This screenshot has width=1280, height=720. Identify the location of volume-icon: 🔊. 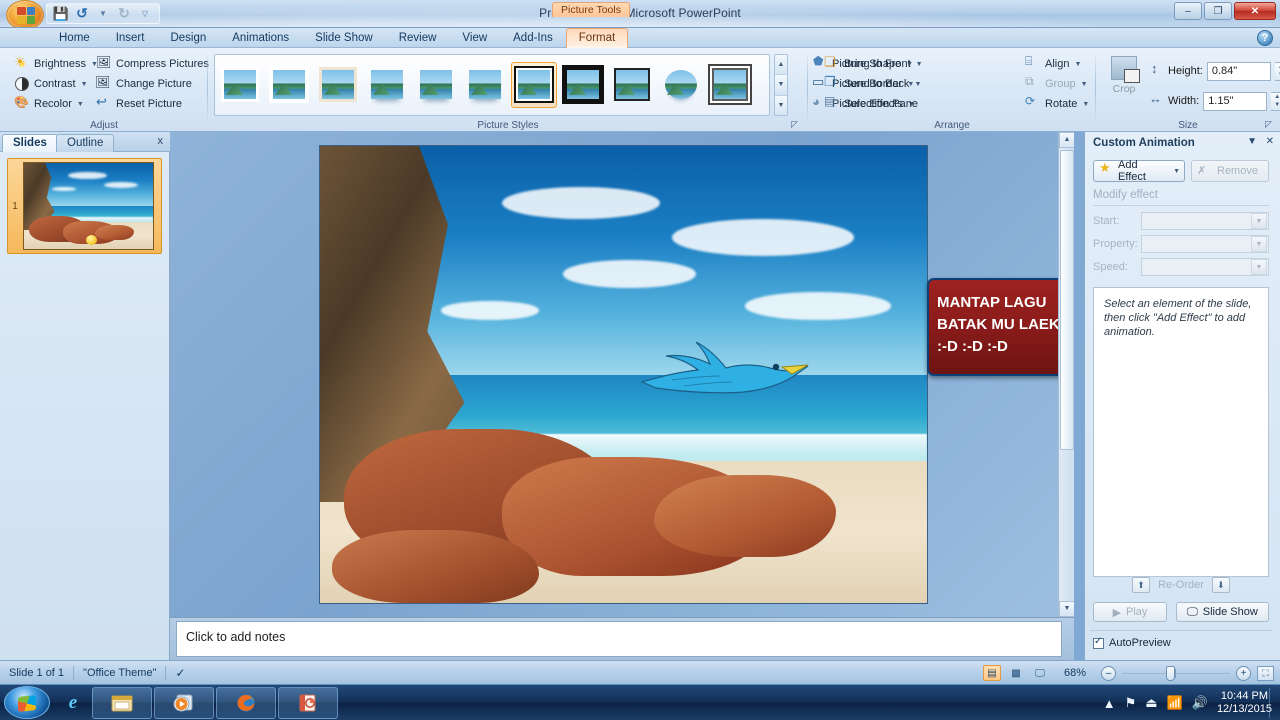
(1200, 703).